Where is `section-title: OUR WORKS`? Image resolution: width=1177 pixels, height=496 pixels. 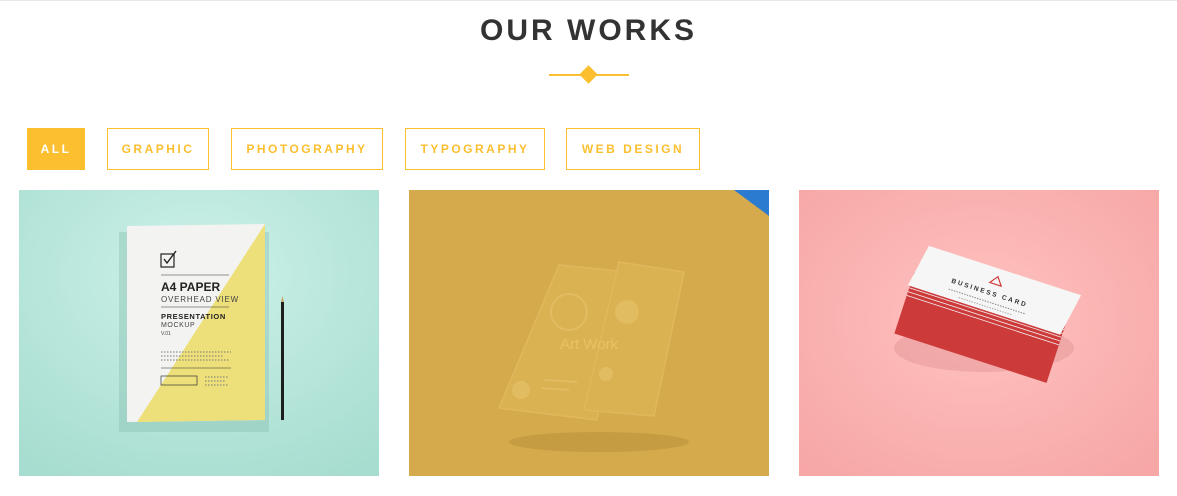 section-title: OUR WORKS is located at coordinates (588, 30).